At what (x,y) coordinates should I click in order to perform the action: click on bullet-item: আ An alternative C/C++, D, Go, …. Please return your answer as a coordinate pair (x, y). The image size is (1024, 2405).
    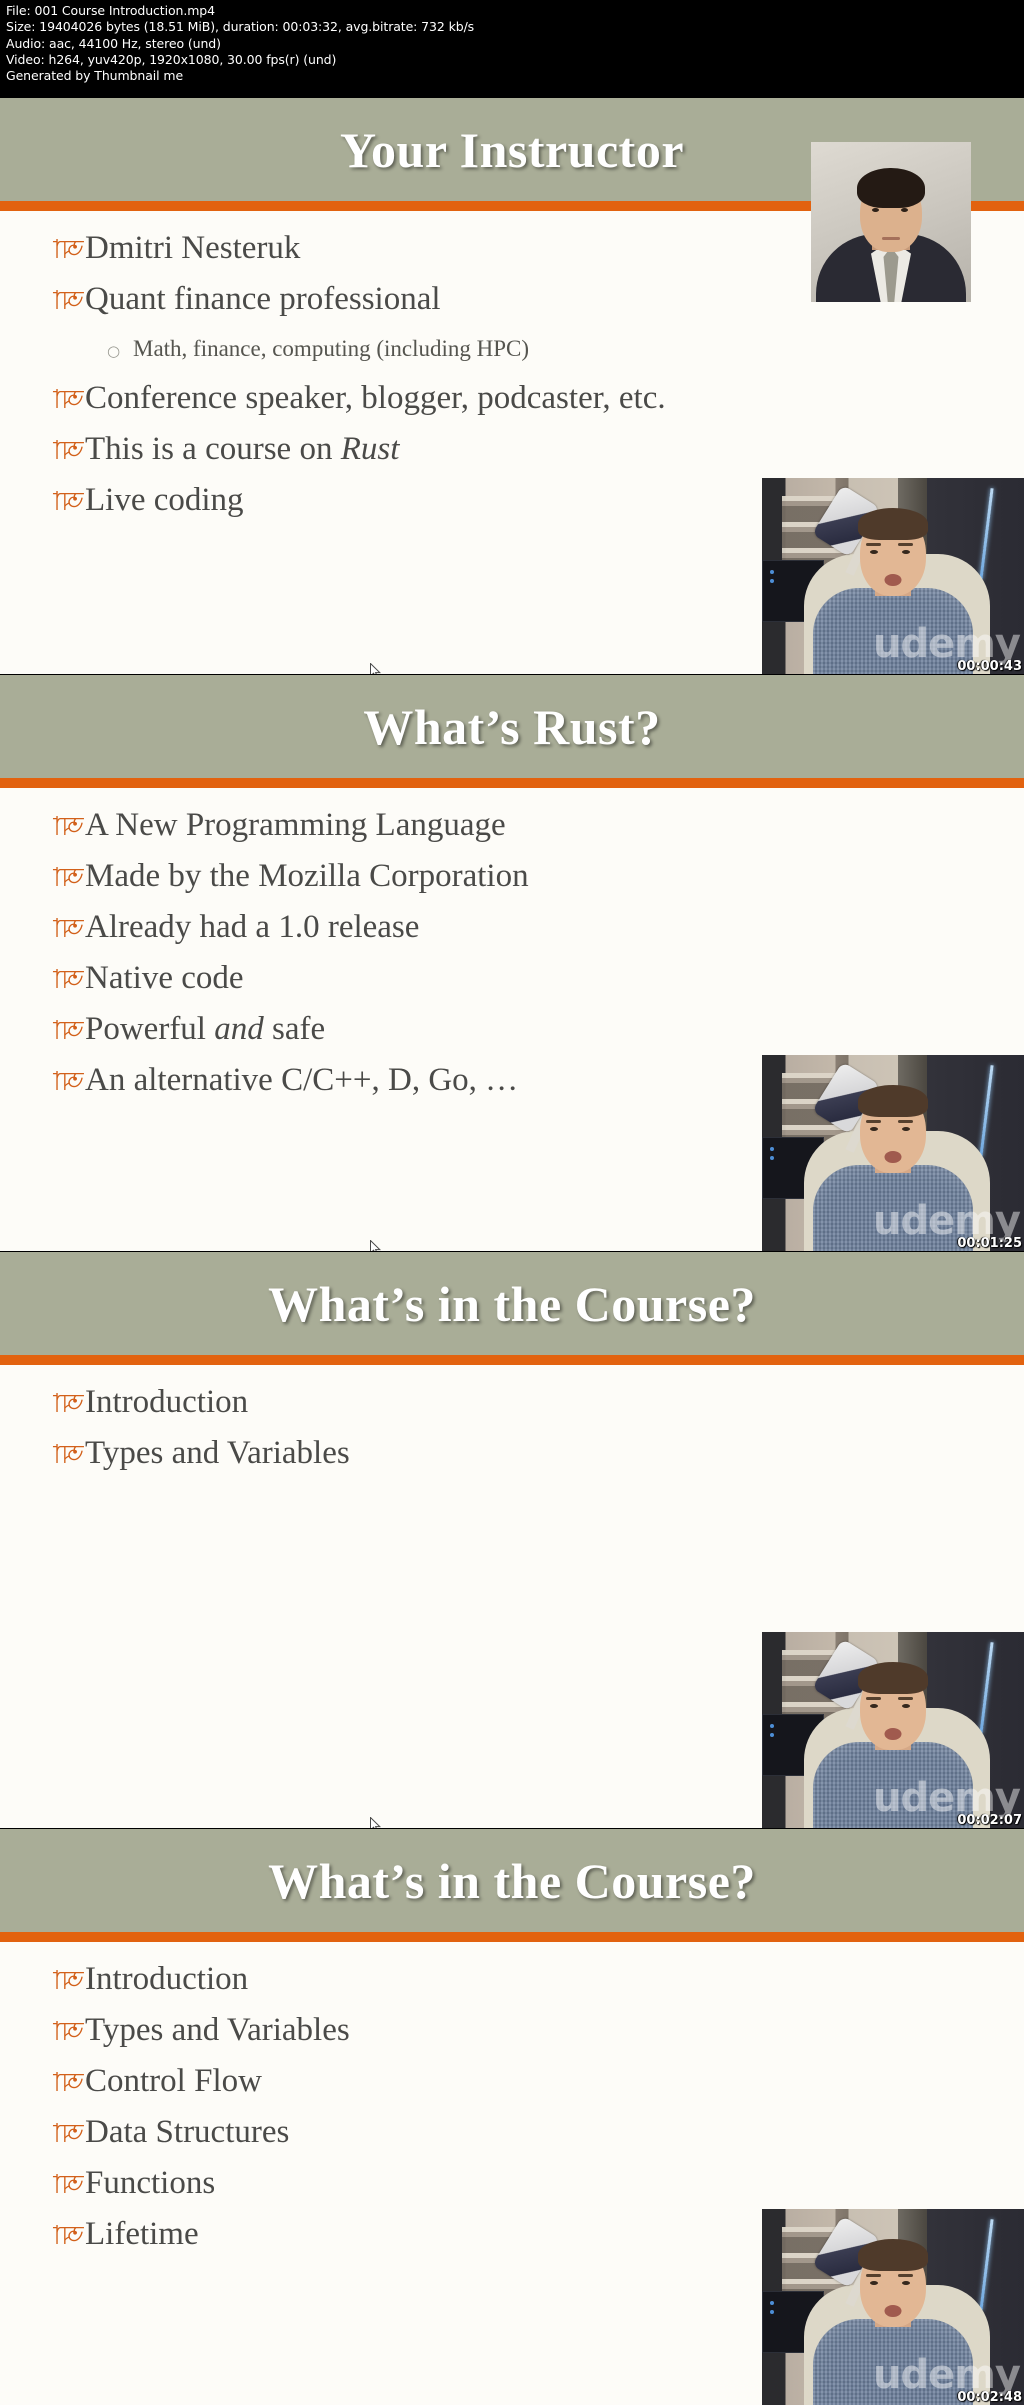
    Looking at the image, I should click on (418, 1081).